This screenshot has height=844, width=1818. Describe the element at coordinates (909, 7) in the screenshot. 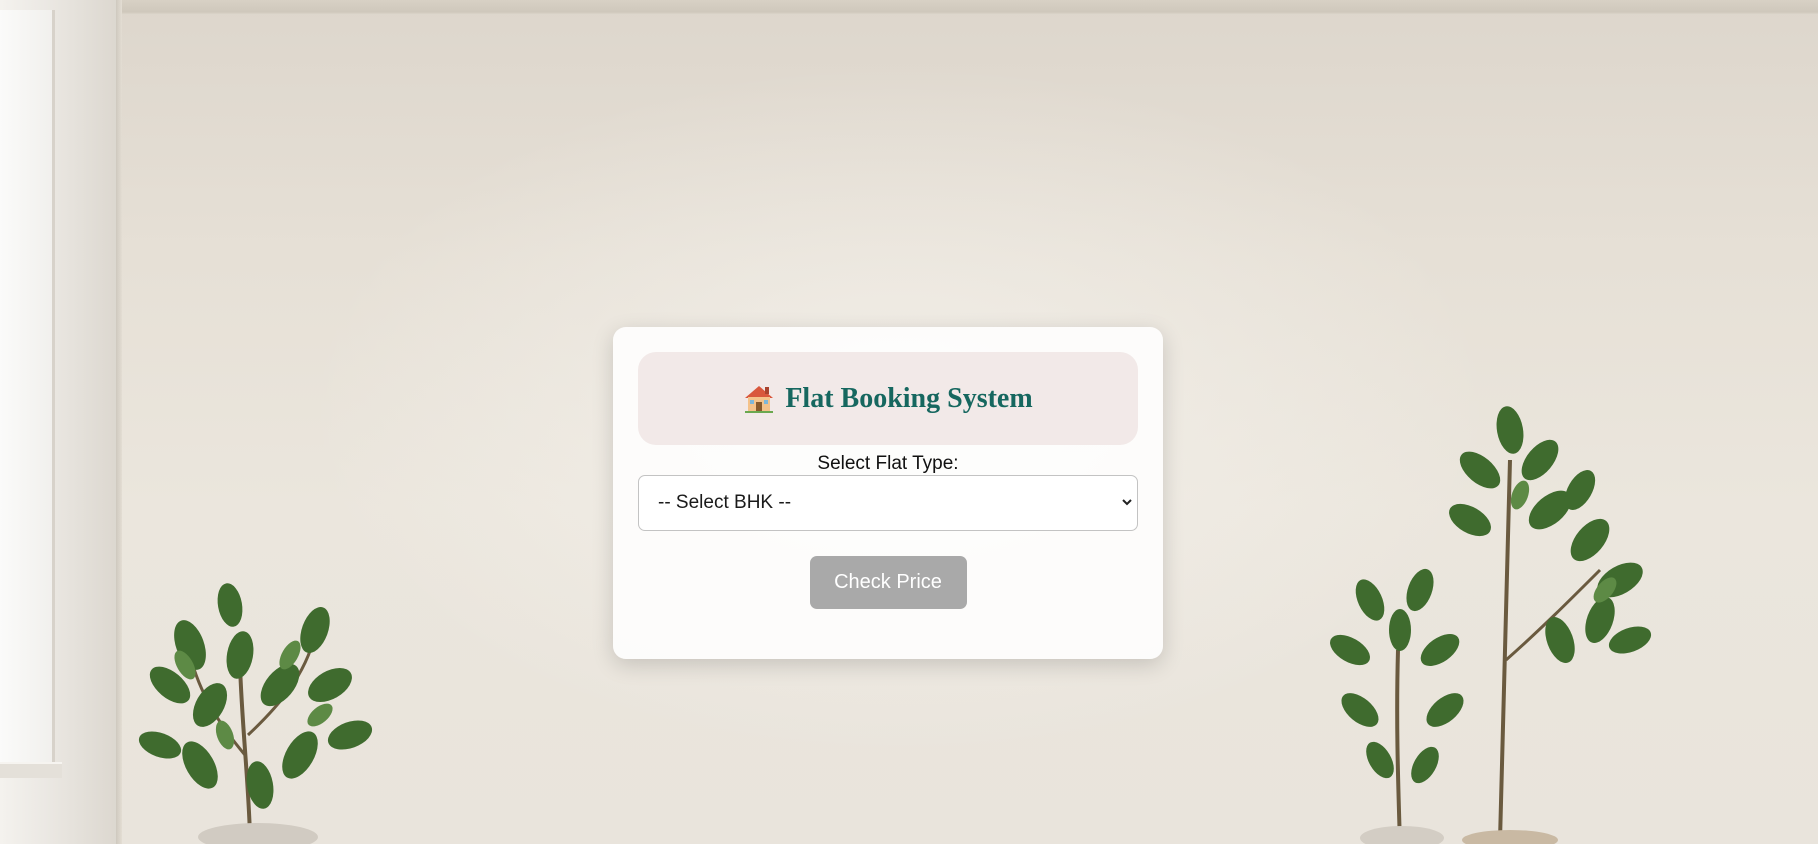

I see `ceiling-edge` at that location.